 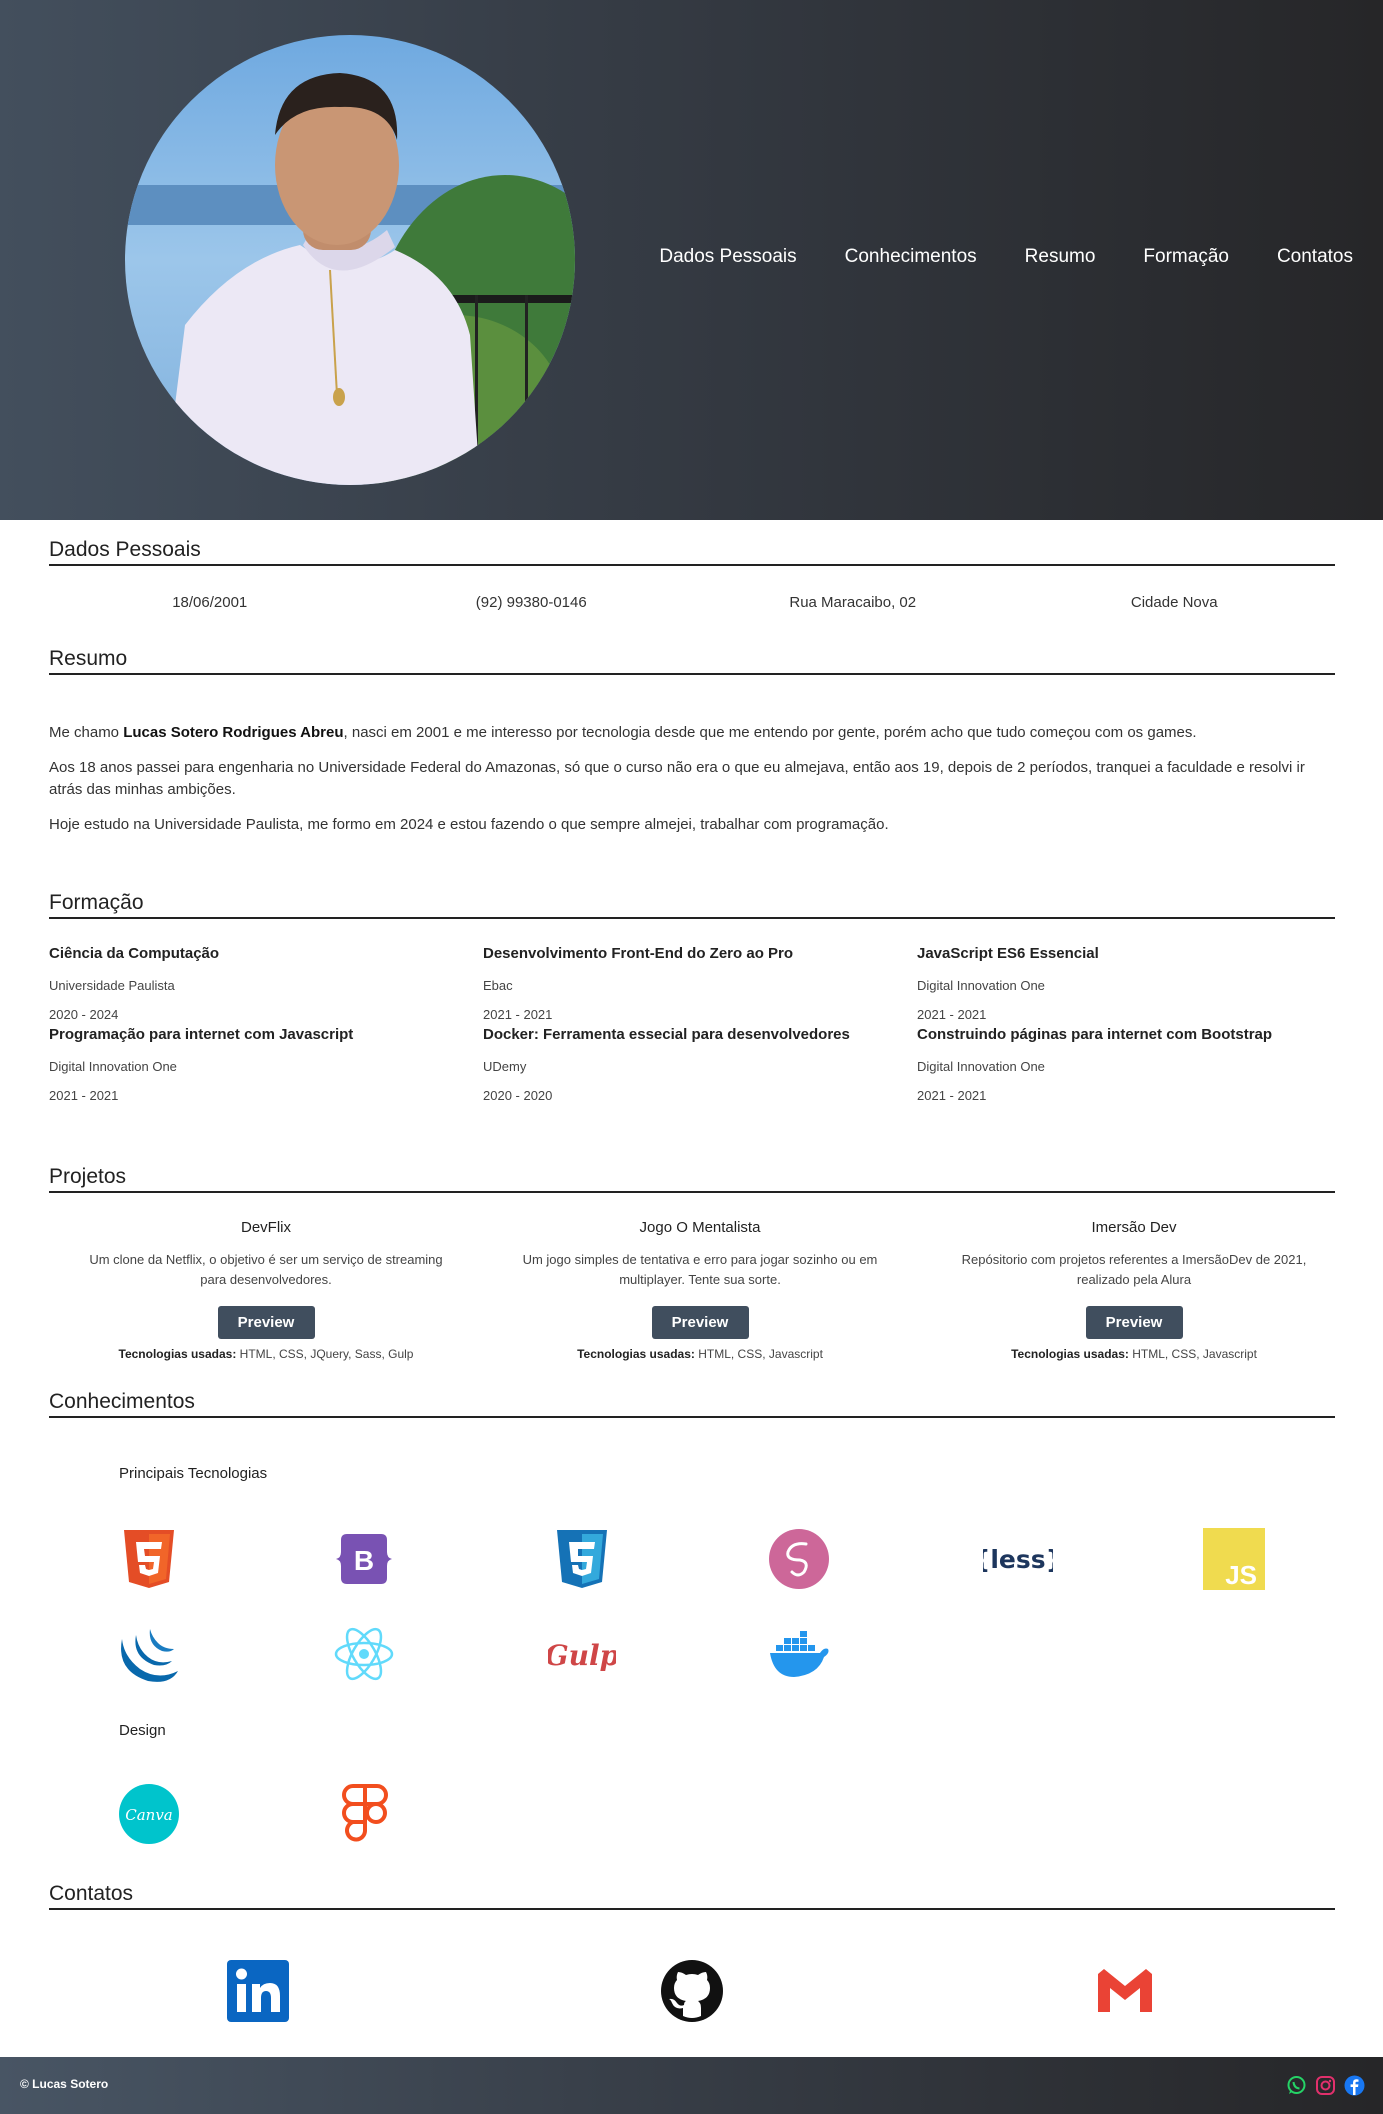 I want to click on jquery-icon, so click(x=149, y=1654).